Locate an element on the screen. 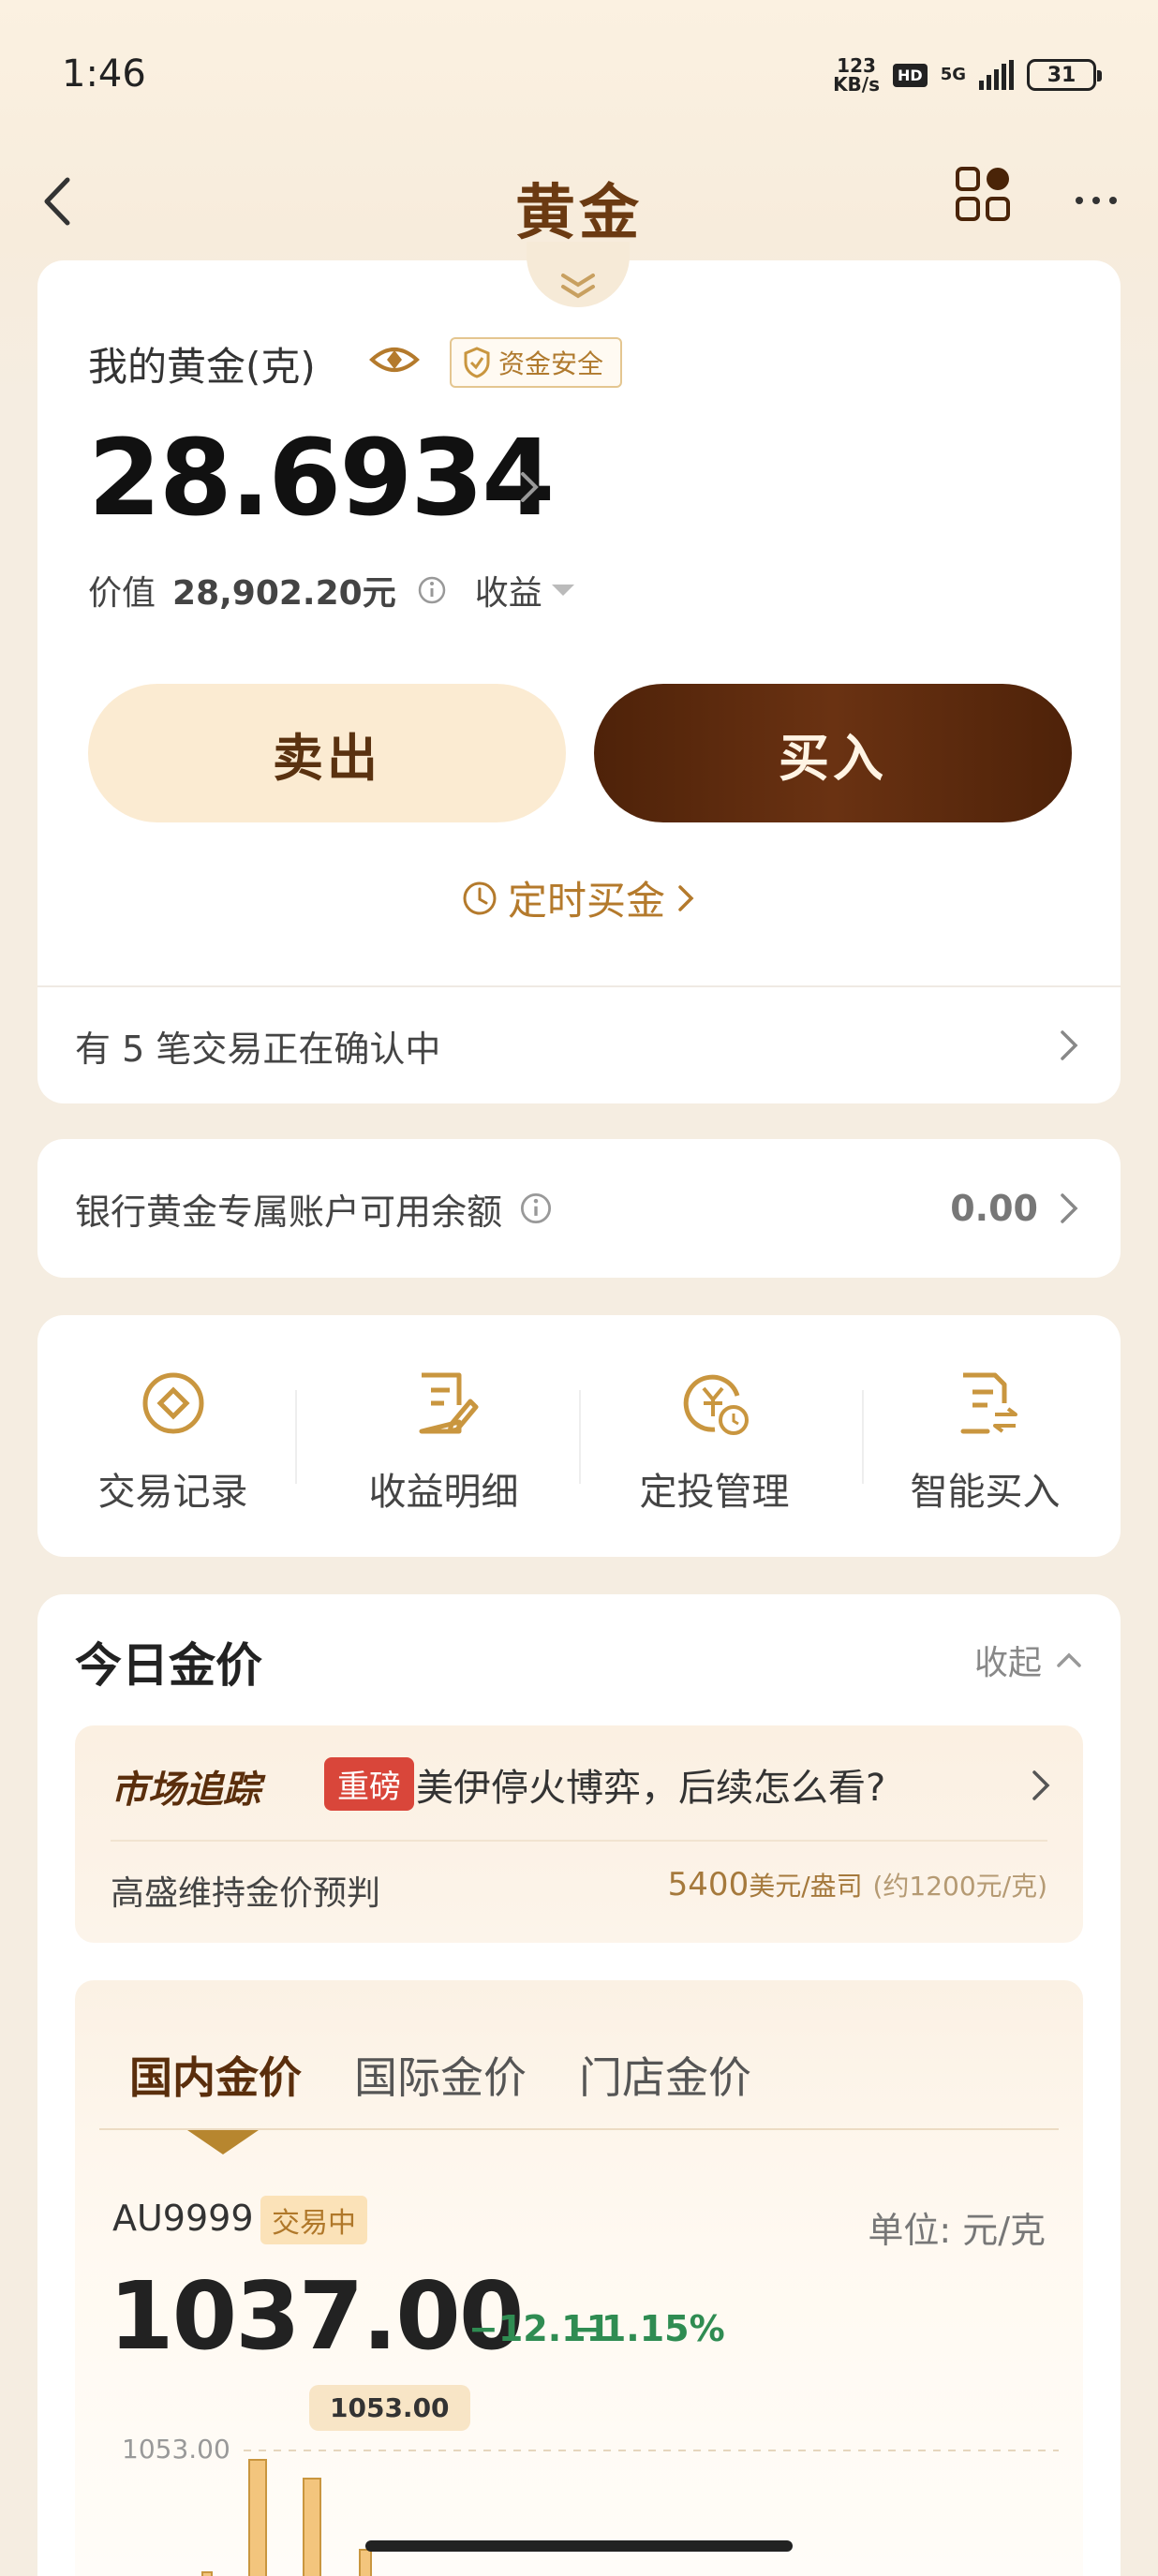  hd-icon: HD is located at coordinates (910, 75).